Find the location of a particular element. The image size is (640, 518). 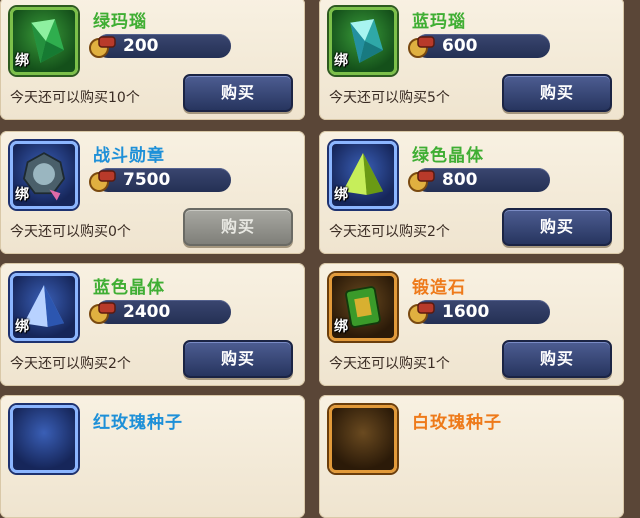

shop-item-card: 红玫瑰种子 is located at coordinates (152, 456).